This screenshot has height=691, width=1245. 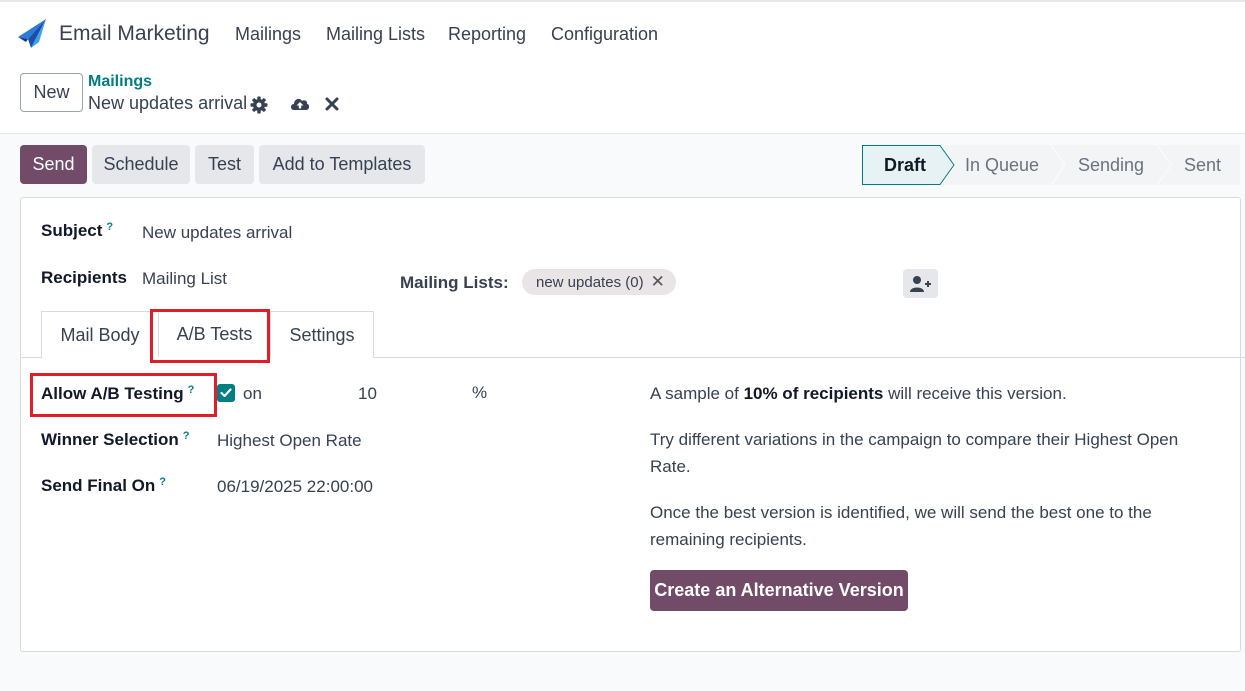 I want to click on menu-item-mailing-lists: Mailing Lists, so click(x=375, y=34).